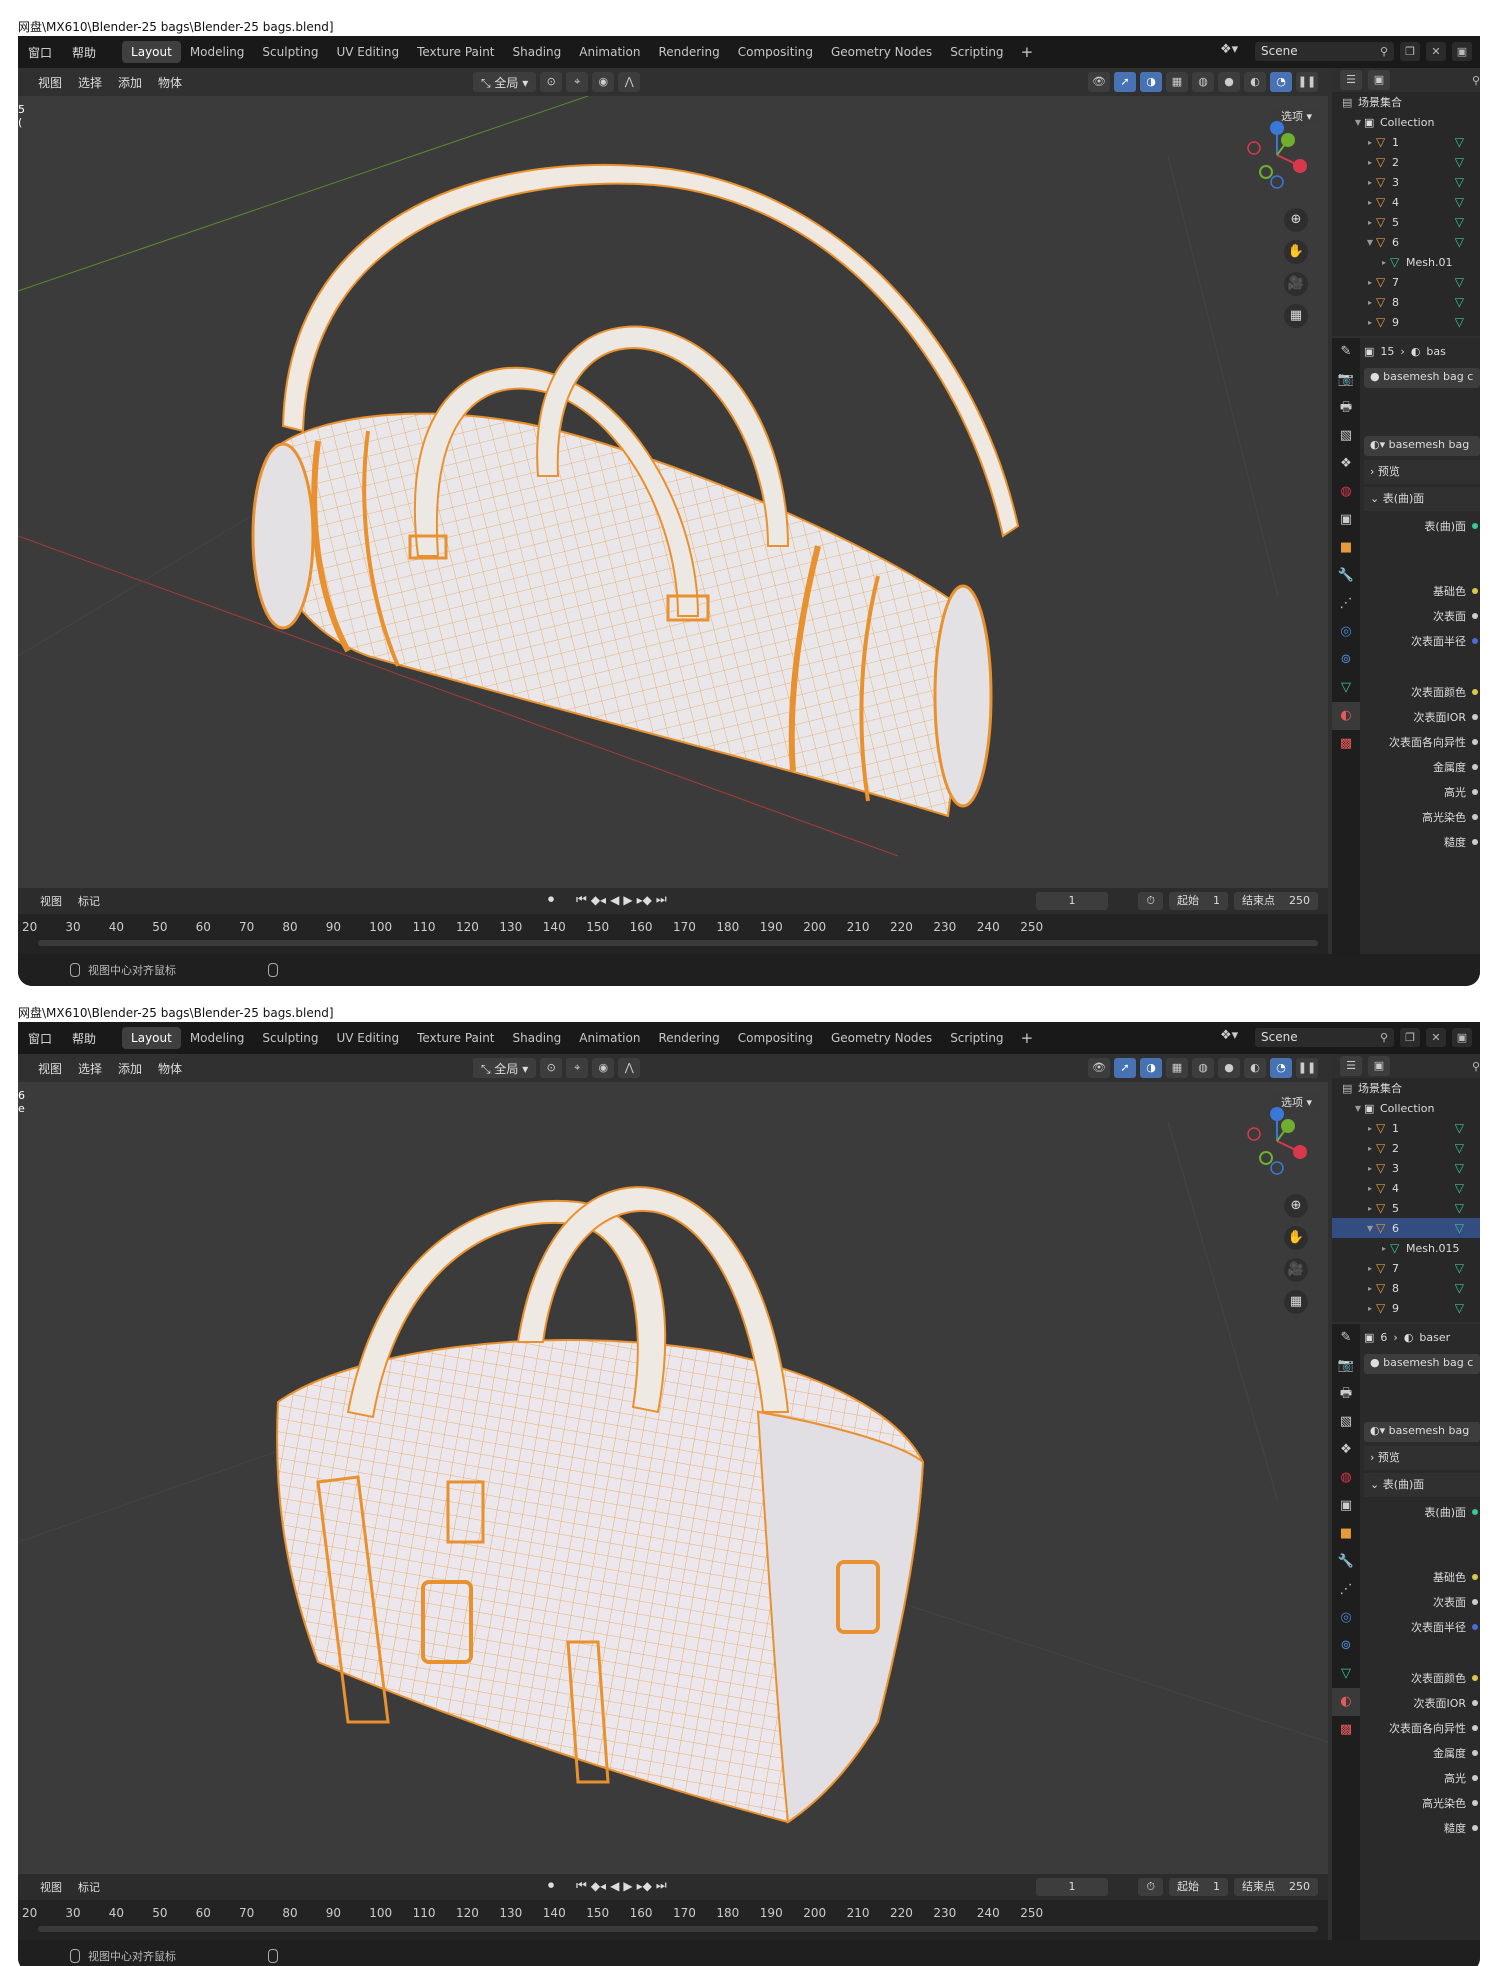  I want to click on viewport-menu-object: 物体, so click(170, 1068).